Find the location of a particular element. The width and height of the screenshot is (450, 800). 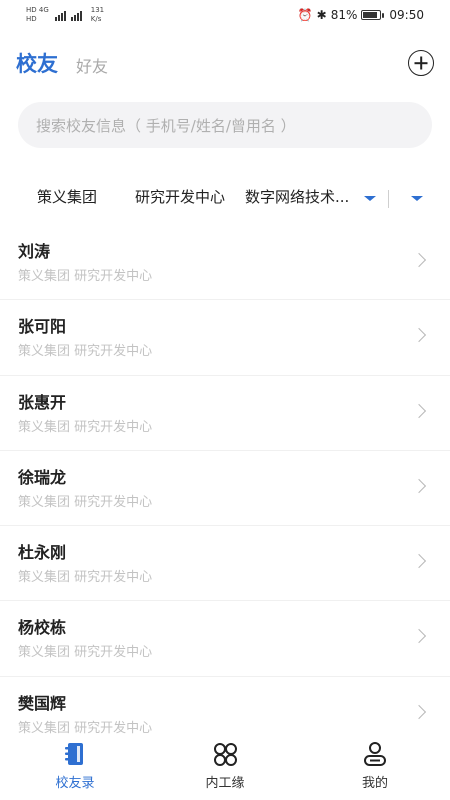

list-item: 徐瑞龙 策义集团 研究开发中心 is located at coordinates (225, 489).